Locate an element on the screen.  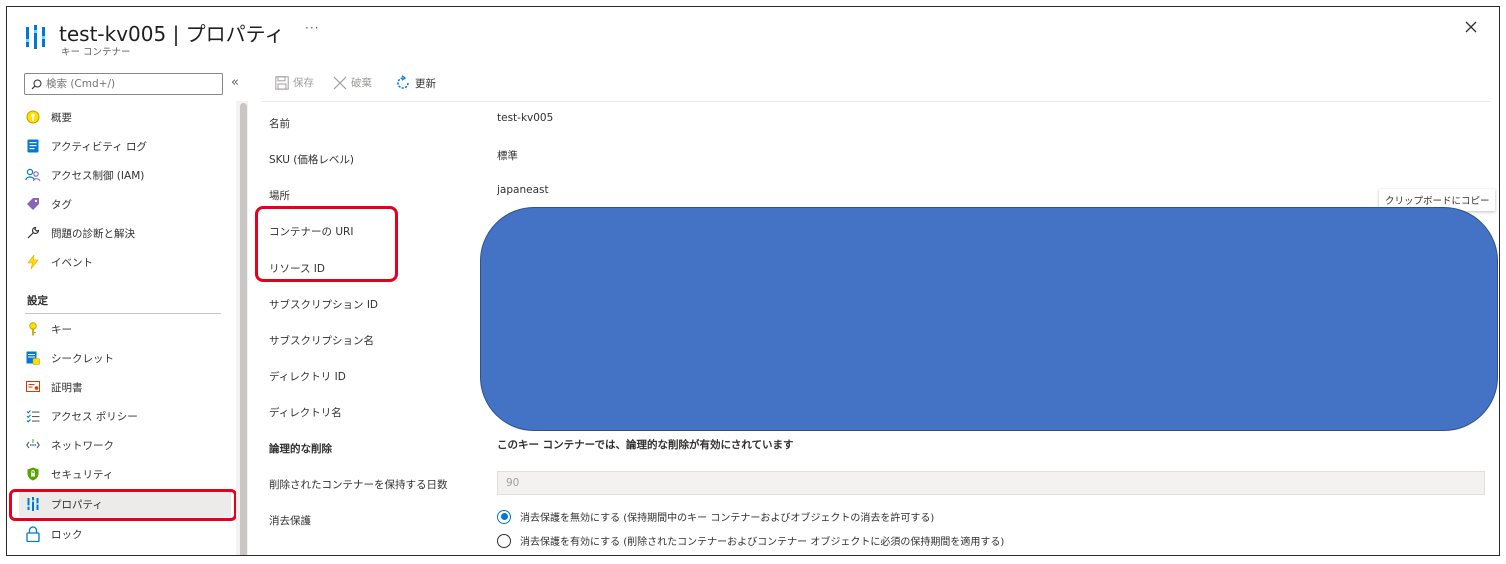
search-icon is located at coordinates (36, 84).